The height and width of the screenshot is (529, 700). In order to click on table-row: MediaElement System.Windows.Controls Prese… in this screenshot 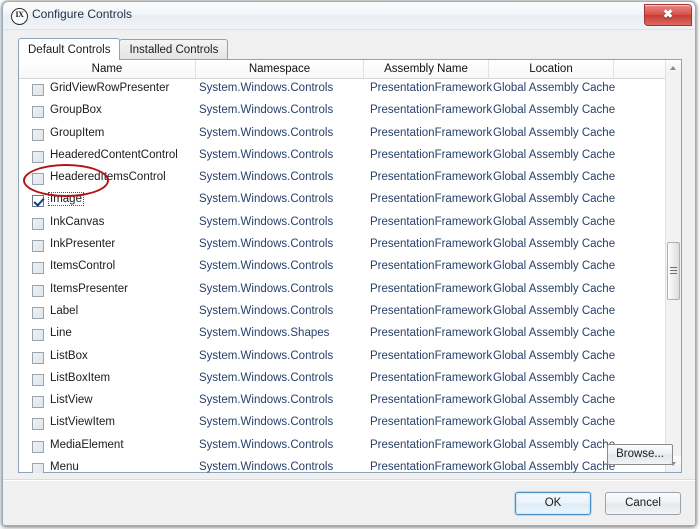, I will do `click(343, 447)`.